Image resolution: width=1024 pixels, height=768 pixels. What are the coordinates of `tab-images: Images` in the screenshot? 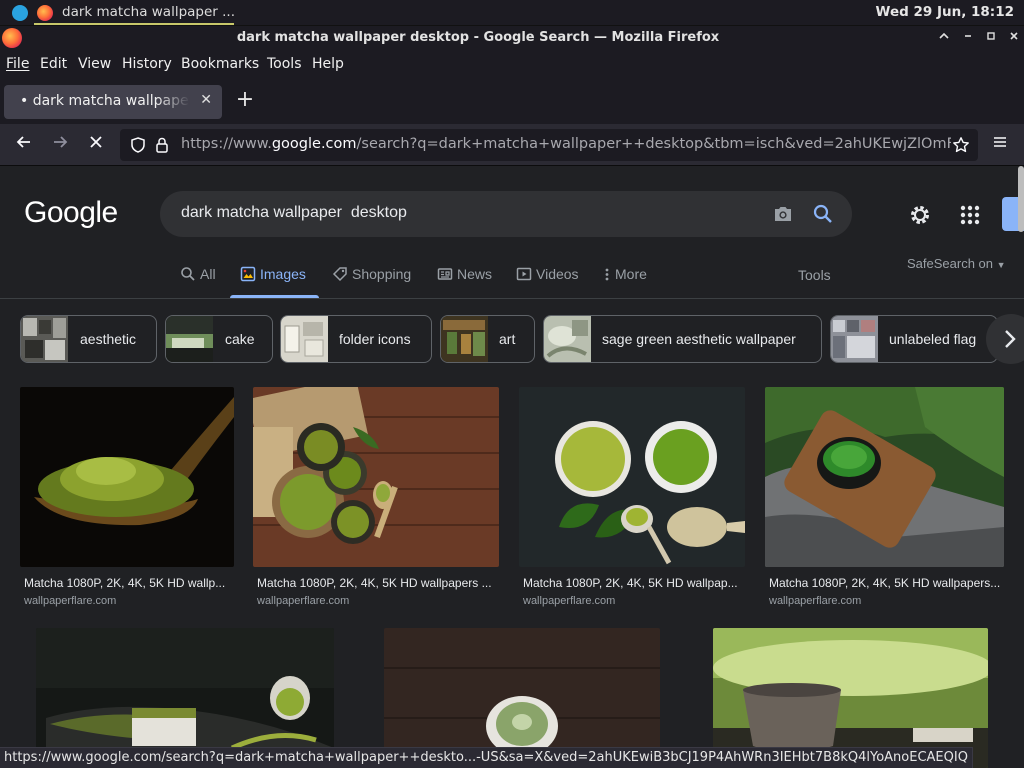 It's located at (273, 274).